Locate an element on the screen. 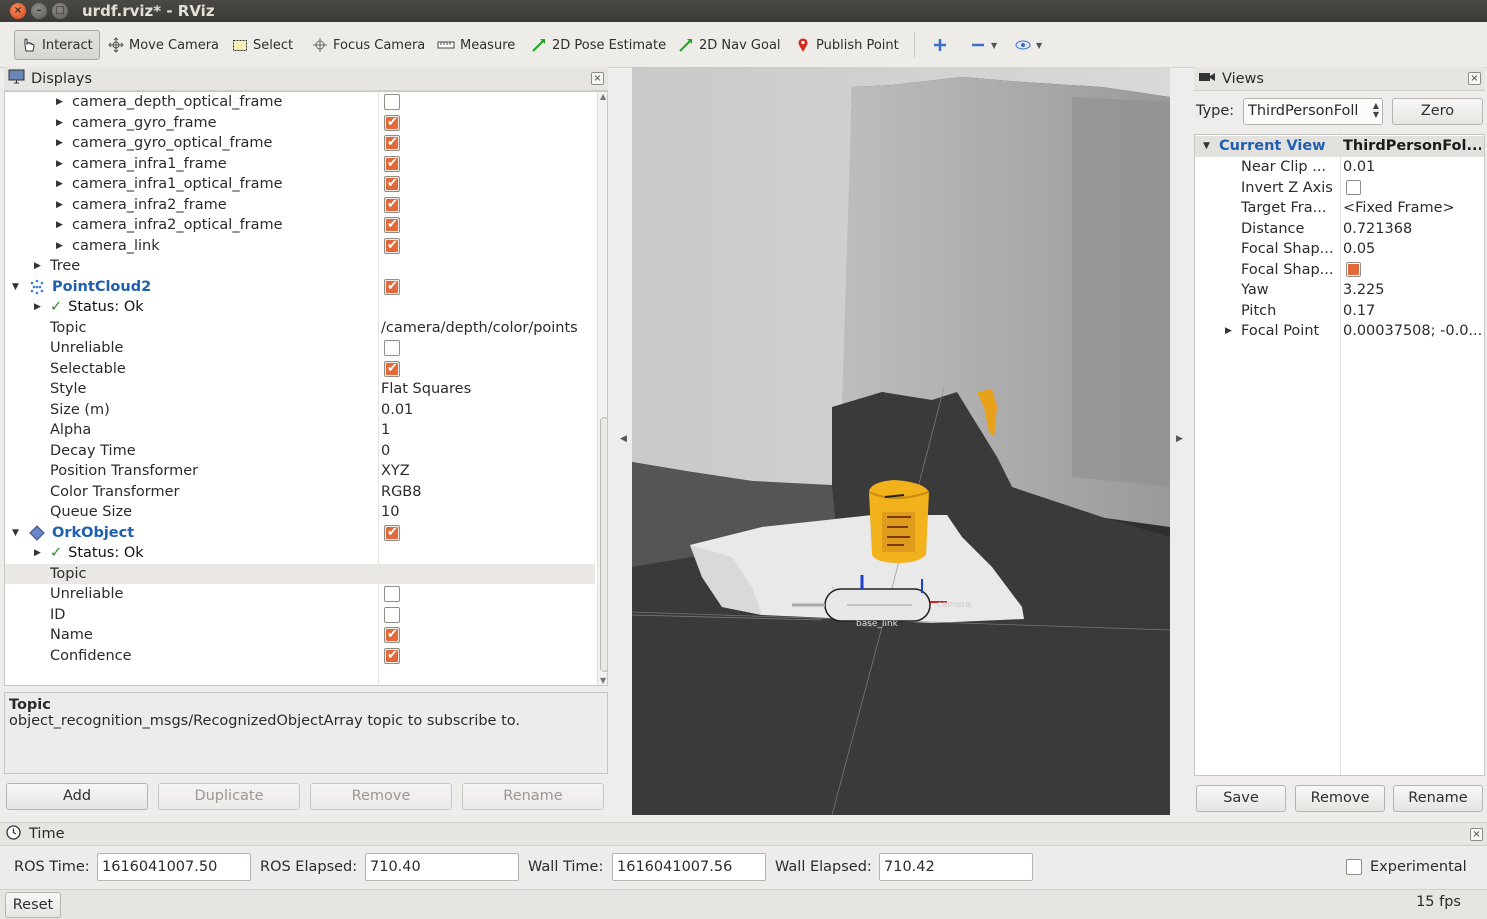 The height and width of the screenshot is (919, 1487). row-value: 0.721368 is located at coordinates (1412, 229).